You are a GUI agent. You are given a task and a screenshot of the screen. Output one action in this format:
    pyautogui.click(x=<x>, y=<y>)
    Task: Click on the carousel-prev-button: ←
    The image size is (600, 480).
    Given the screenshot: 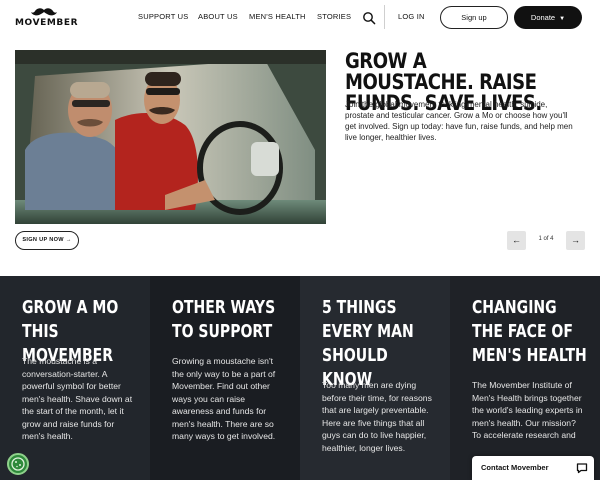 What is the action you would take?
    pyautogui.click(x=516, y=240)
    